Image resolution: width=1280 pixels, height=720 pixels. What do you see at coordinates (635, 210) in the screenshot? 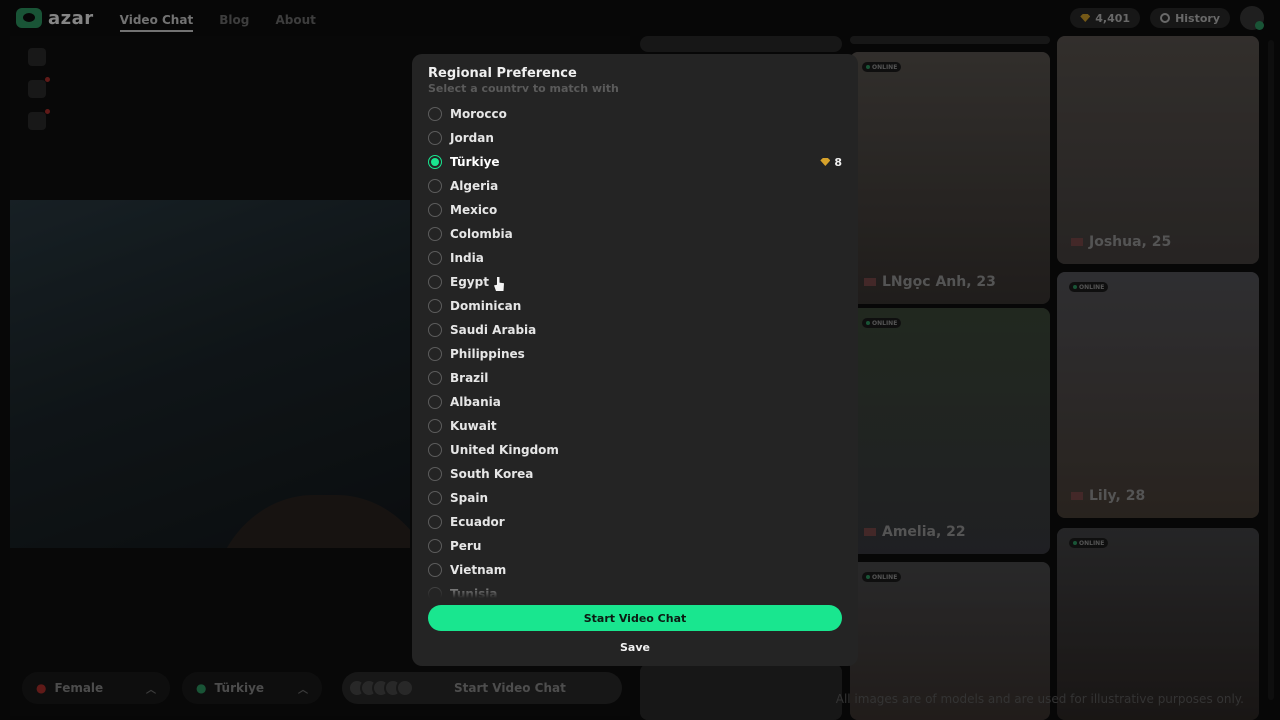
I see `country-option: Mexico` at bounding box center [635, 210].